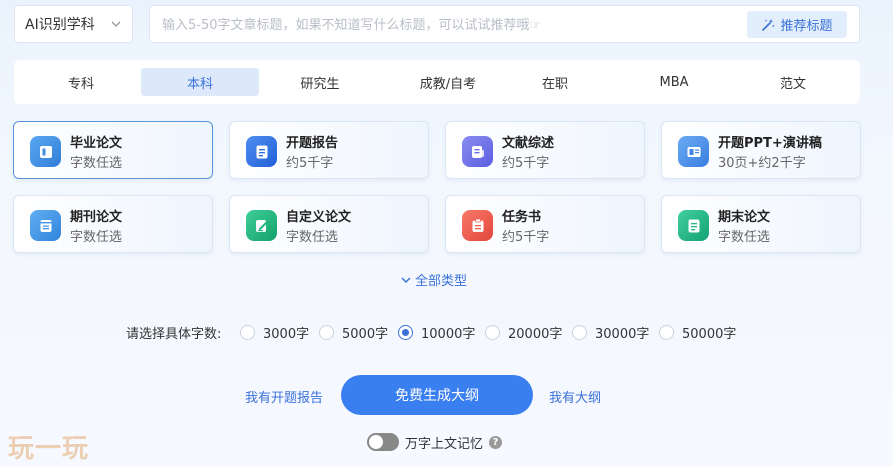 The height and width of the screenshot is (466, 893). I want to click on tab-zaizhi: 在职, so click(555, 82).